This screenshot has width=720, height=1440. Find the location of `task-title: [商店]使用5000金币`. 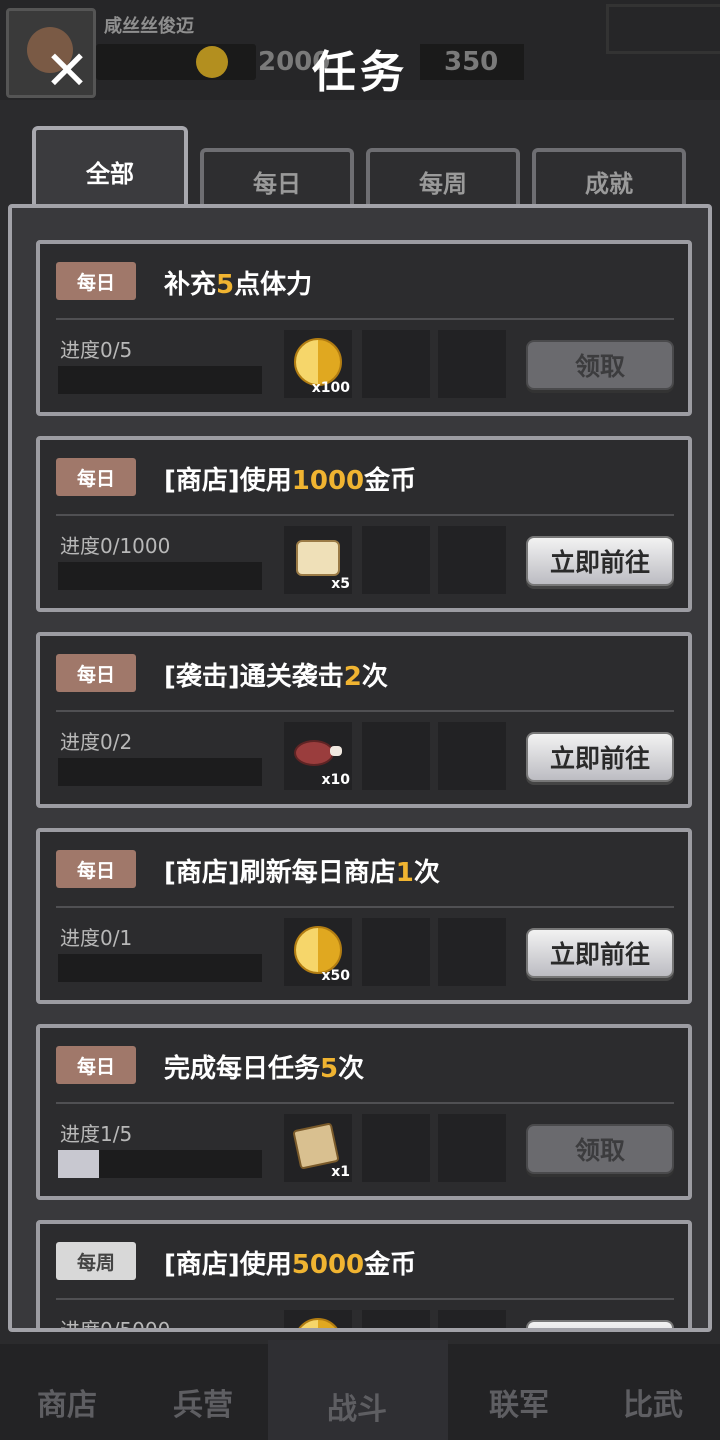

task-title: [商店]使用5000金币 is located at coordinates (290, 1265).